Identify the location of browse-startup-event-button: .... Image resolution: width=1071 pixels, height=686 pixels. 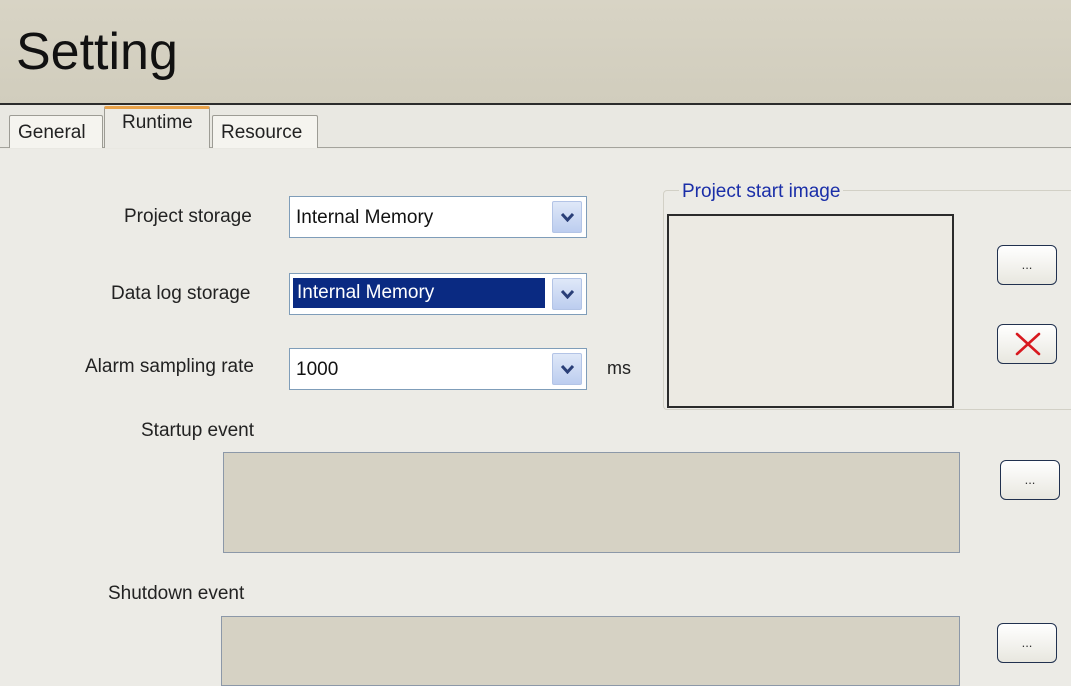
(1030, 480).